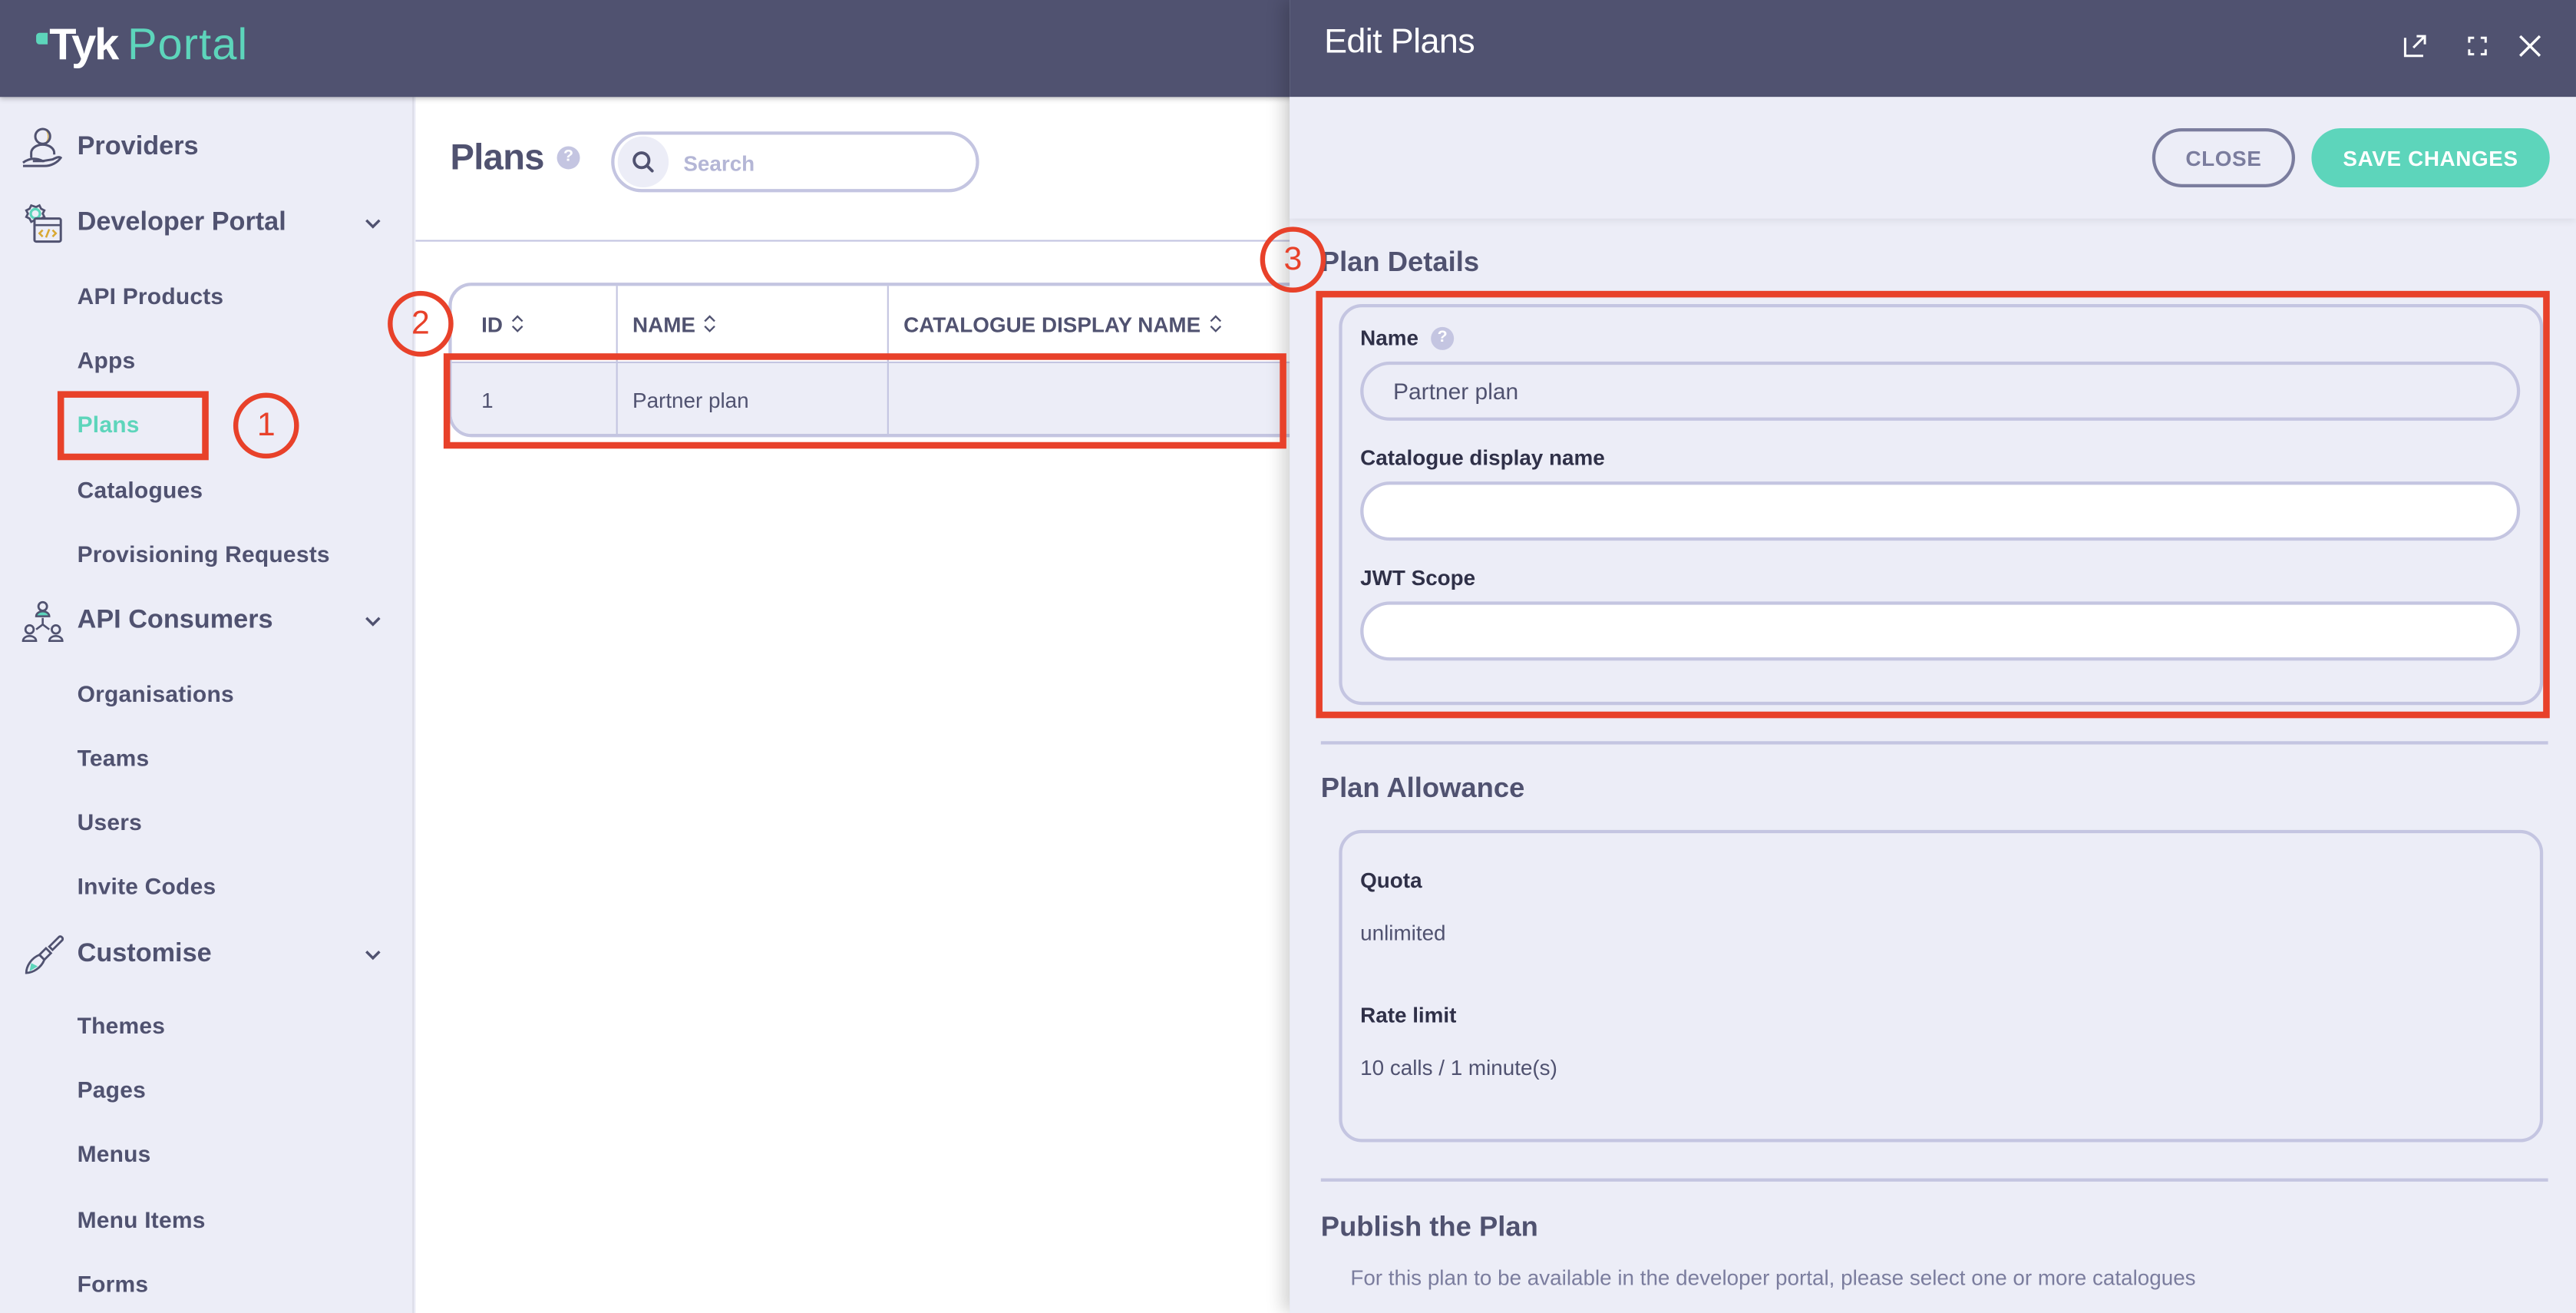 This screenshot has width=2576, height=1313. I want to click on column-header-name: NAME, so click(674, 323).